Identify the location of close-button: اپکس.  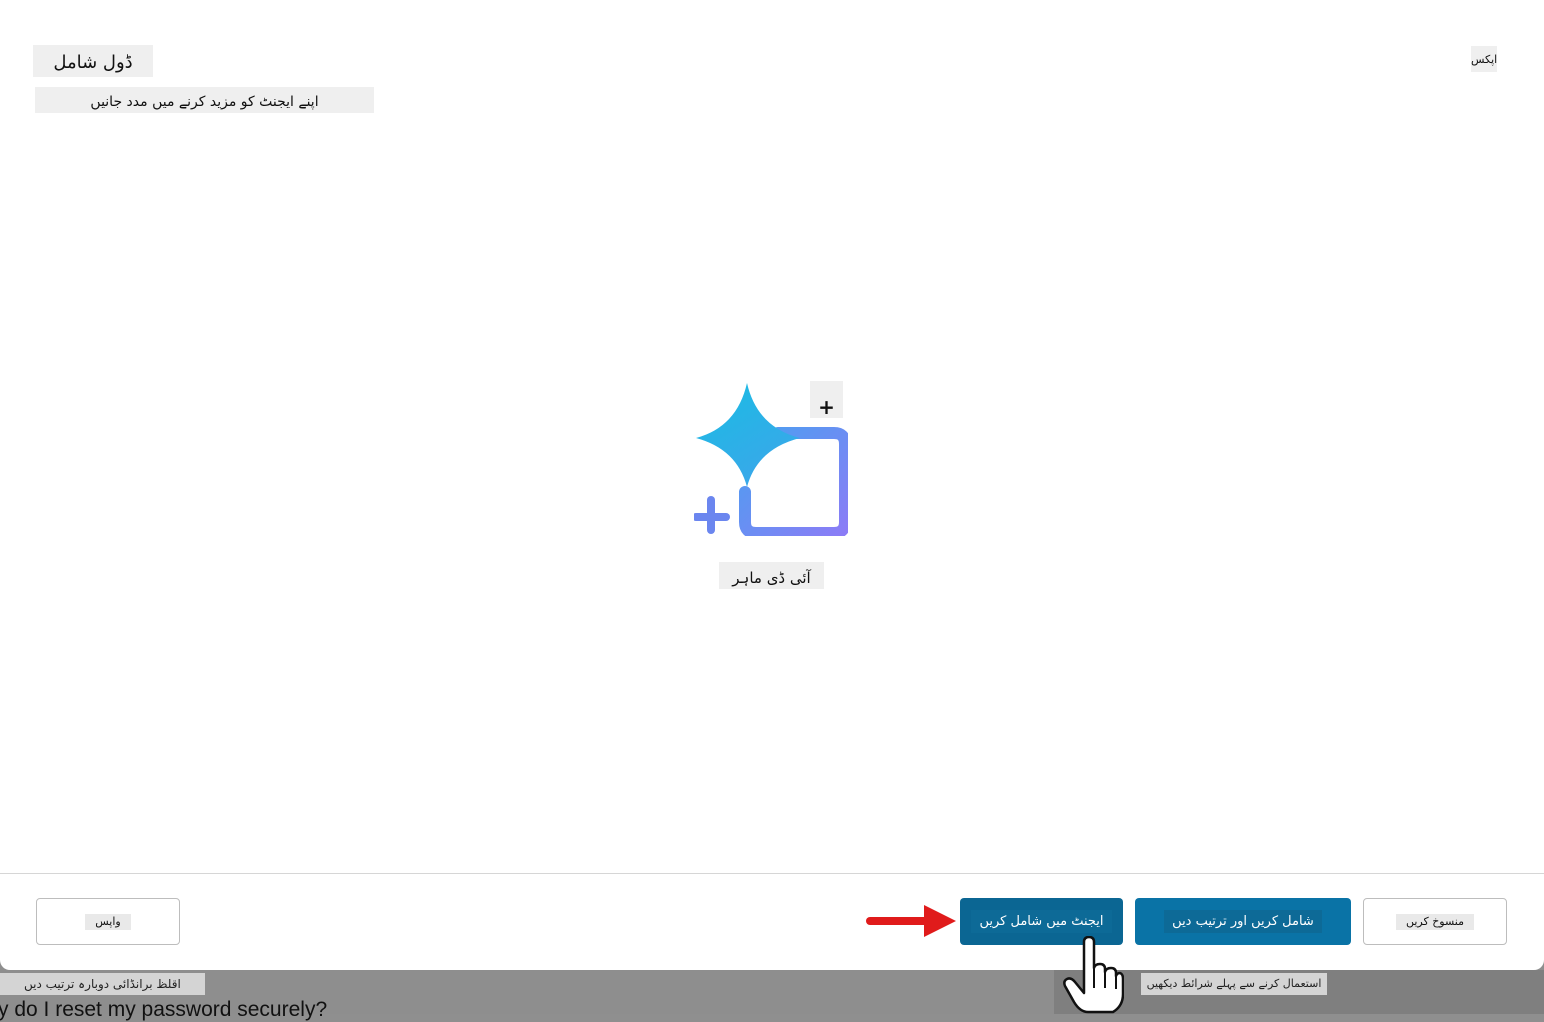
(1484, 59).